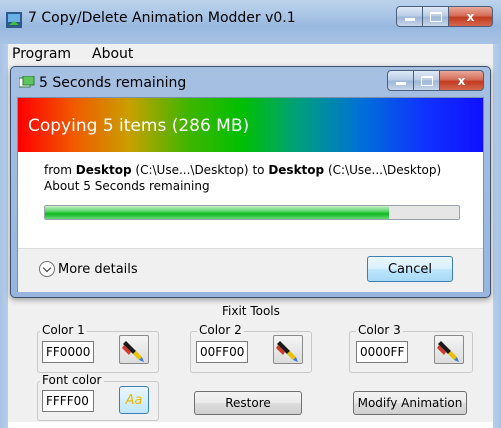  I want to click on fixit-tools-heading: Fixit Tools, so click(251, 311).